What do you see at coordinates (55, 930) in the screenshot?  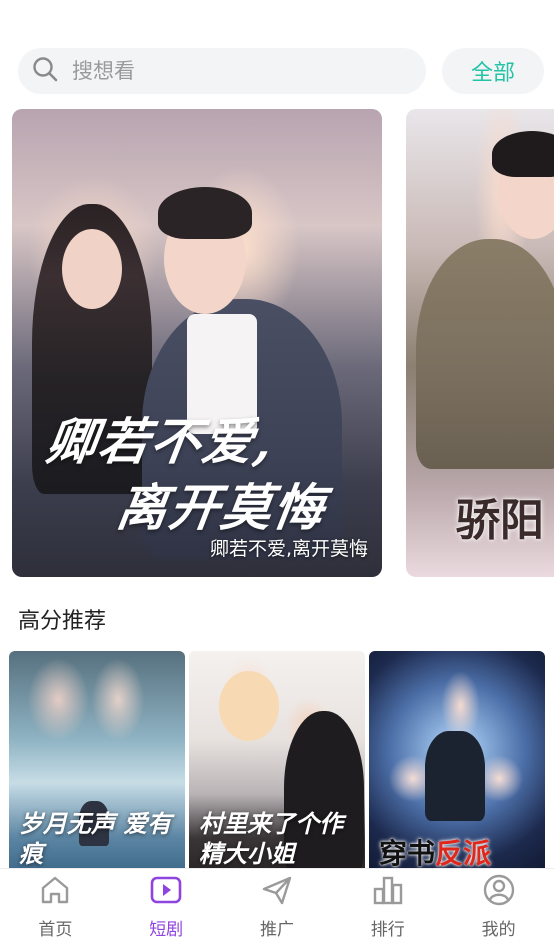 I see `nav-label: 首页` at bounding box center [55, 930].